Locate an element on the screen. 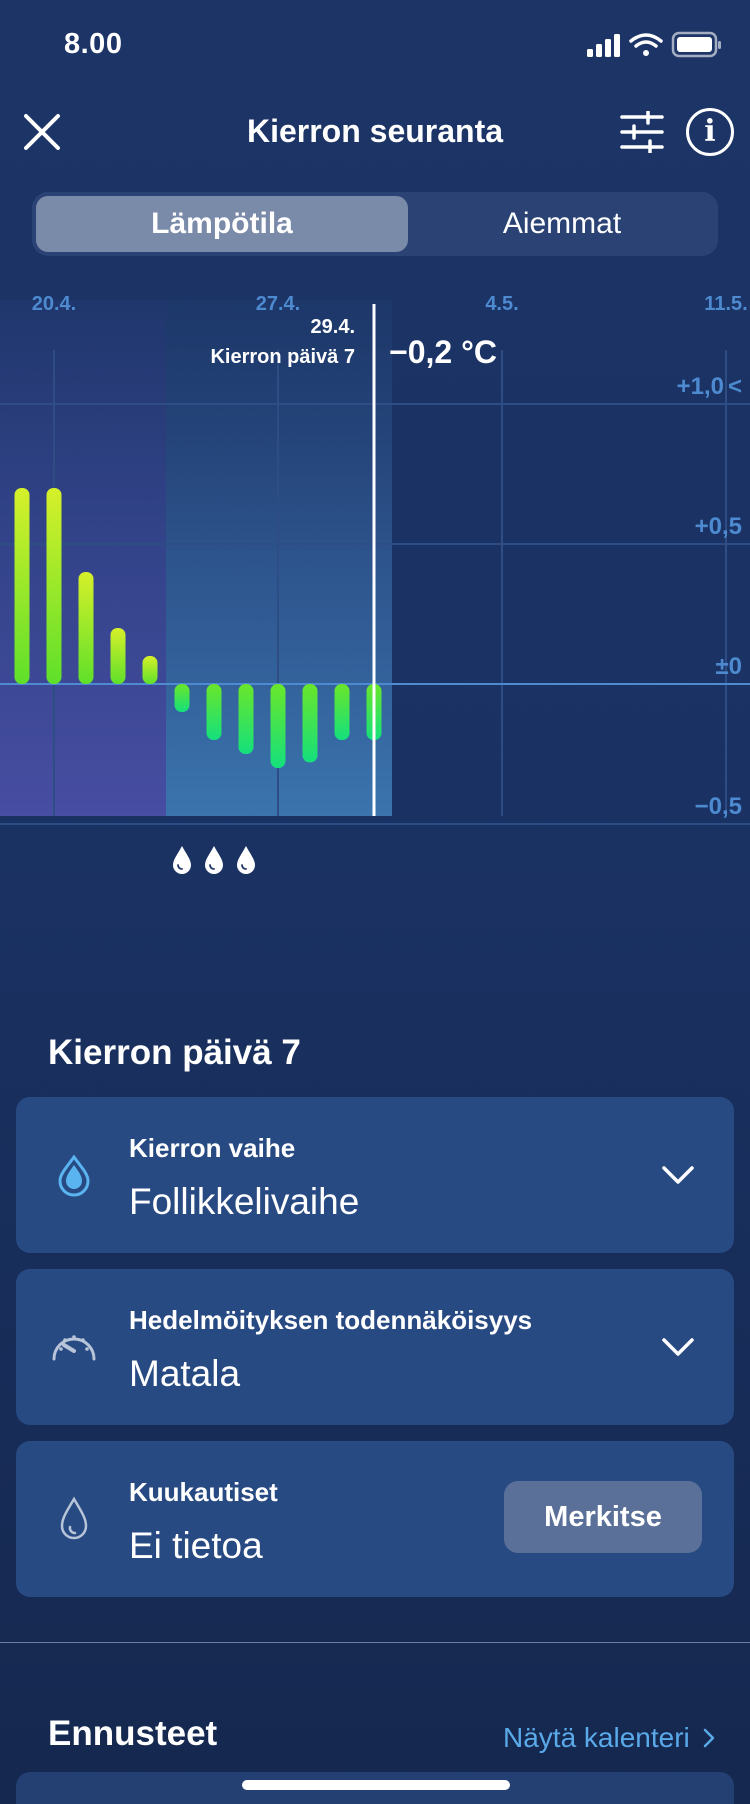  show-calendar-link: Näytä kalenteri is located at coordinates (609, 1738).